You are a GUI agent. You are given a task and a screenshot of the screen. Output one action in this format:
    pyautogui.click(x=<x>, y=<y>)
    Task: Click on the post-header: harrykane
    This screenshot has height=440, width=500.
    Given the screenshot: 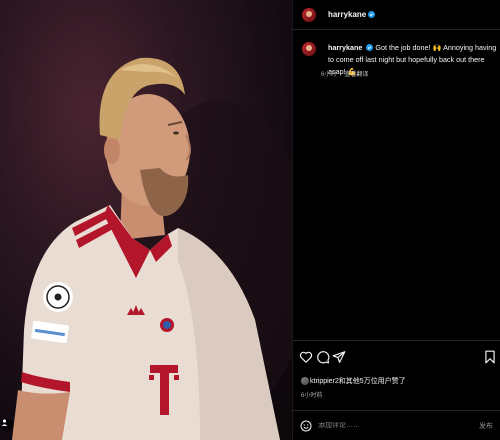 What is the action you would take?
    pyautogui.click(x=396, y=15)
    